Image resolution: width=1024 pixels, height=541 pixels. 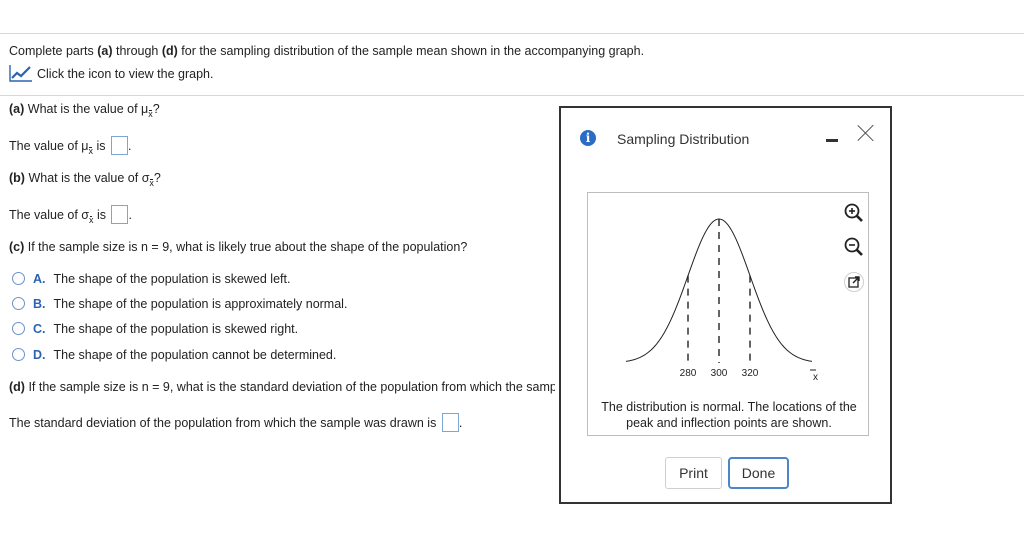 What do you see at coordinates (17, 247) in the screenshot?
I see `part-c-label: (c)` at bounding box center [17, 247].